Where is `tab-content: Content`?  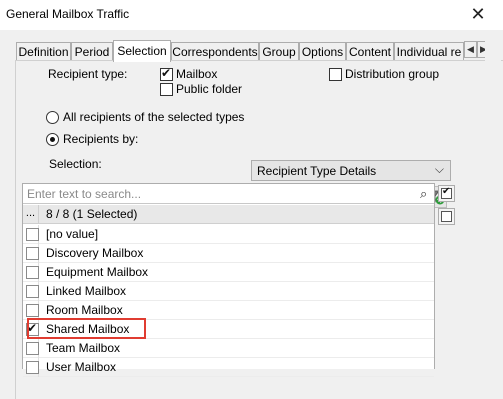
tab-content: Content is located at coordinates (370, 51).